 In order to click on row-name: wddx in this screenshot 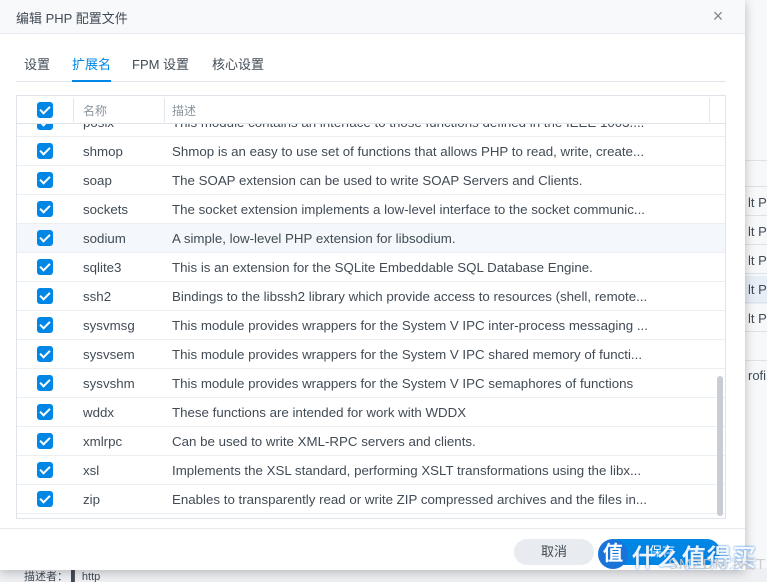, I will do `click(99, 412)`.